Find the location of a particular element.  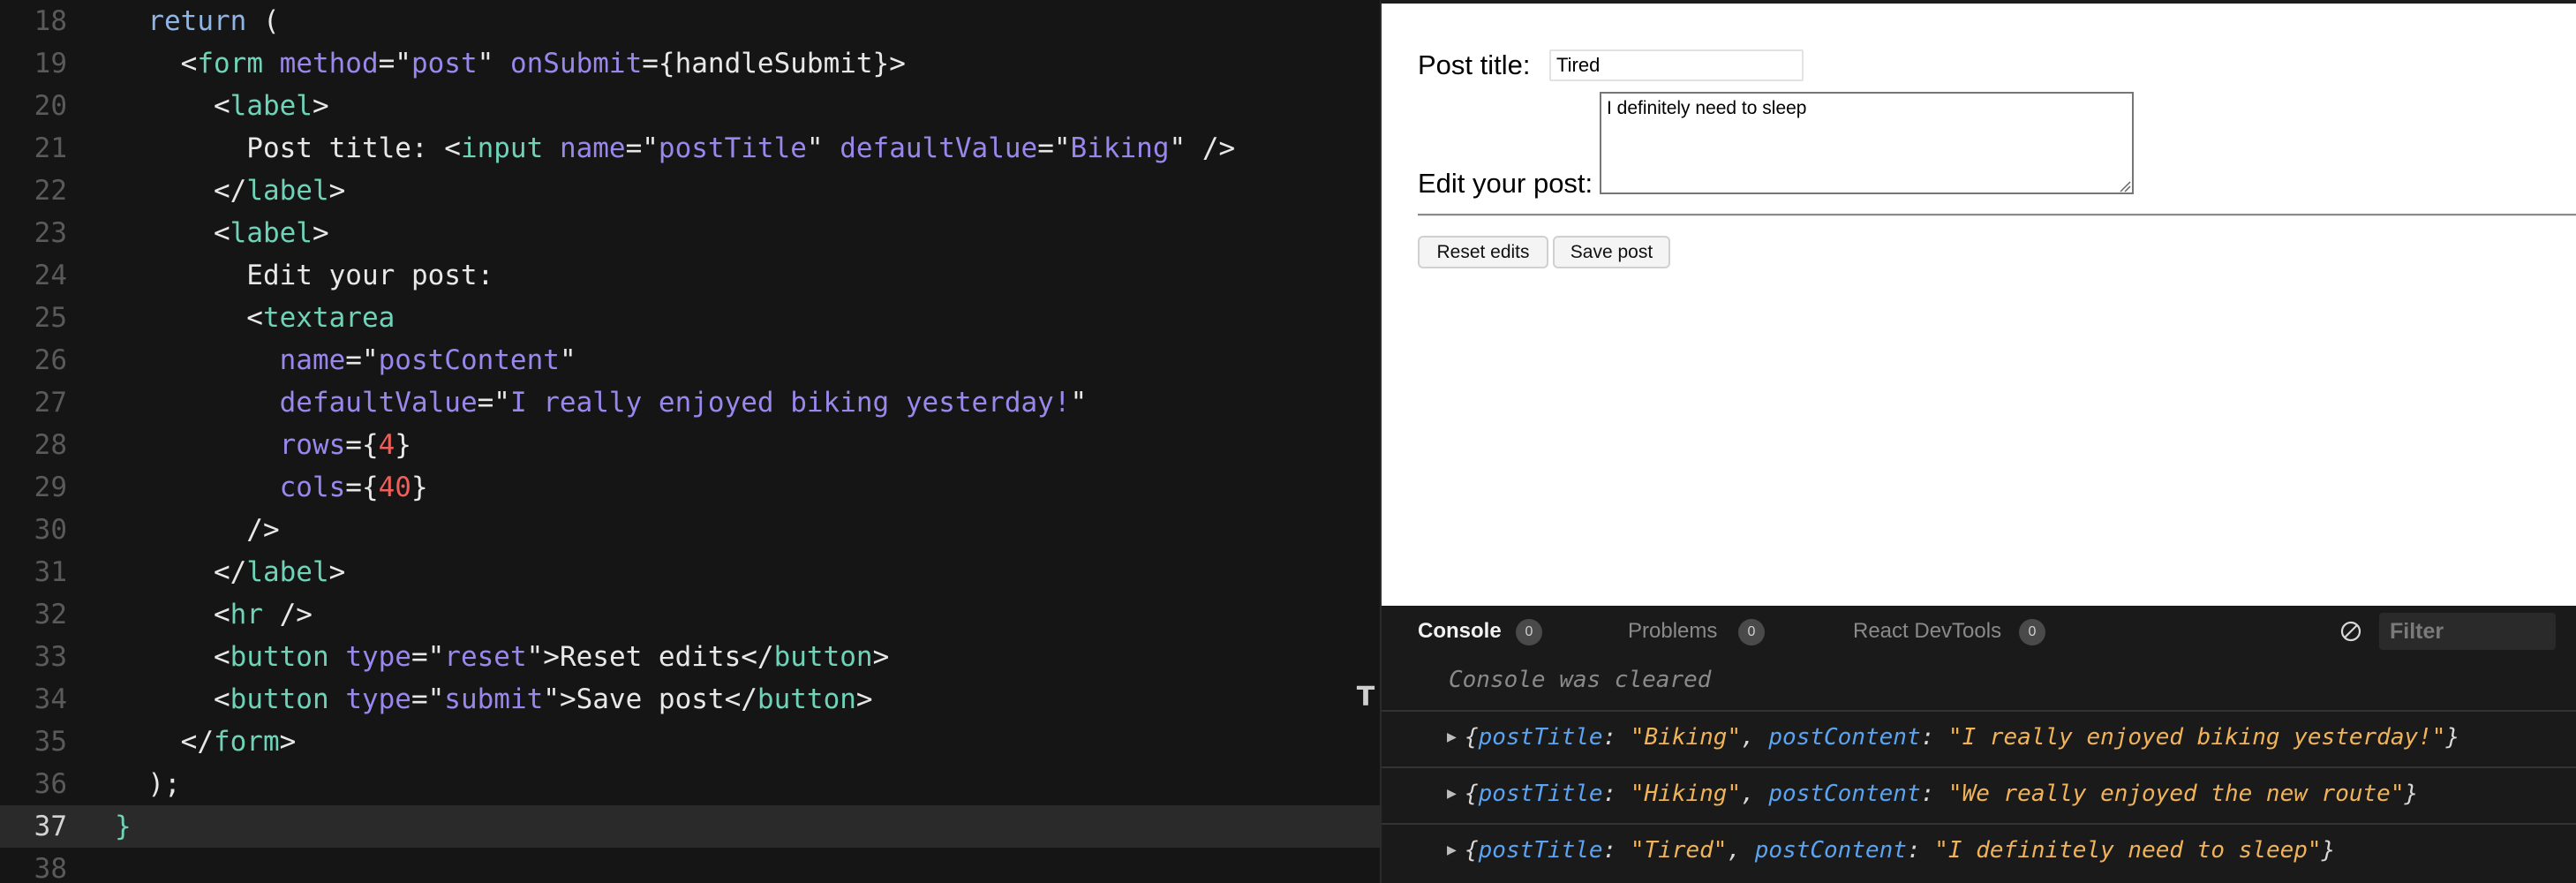

code-token: Edit your post: is located at coordinates (305, 275).